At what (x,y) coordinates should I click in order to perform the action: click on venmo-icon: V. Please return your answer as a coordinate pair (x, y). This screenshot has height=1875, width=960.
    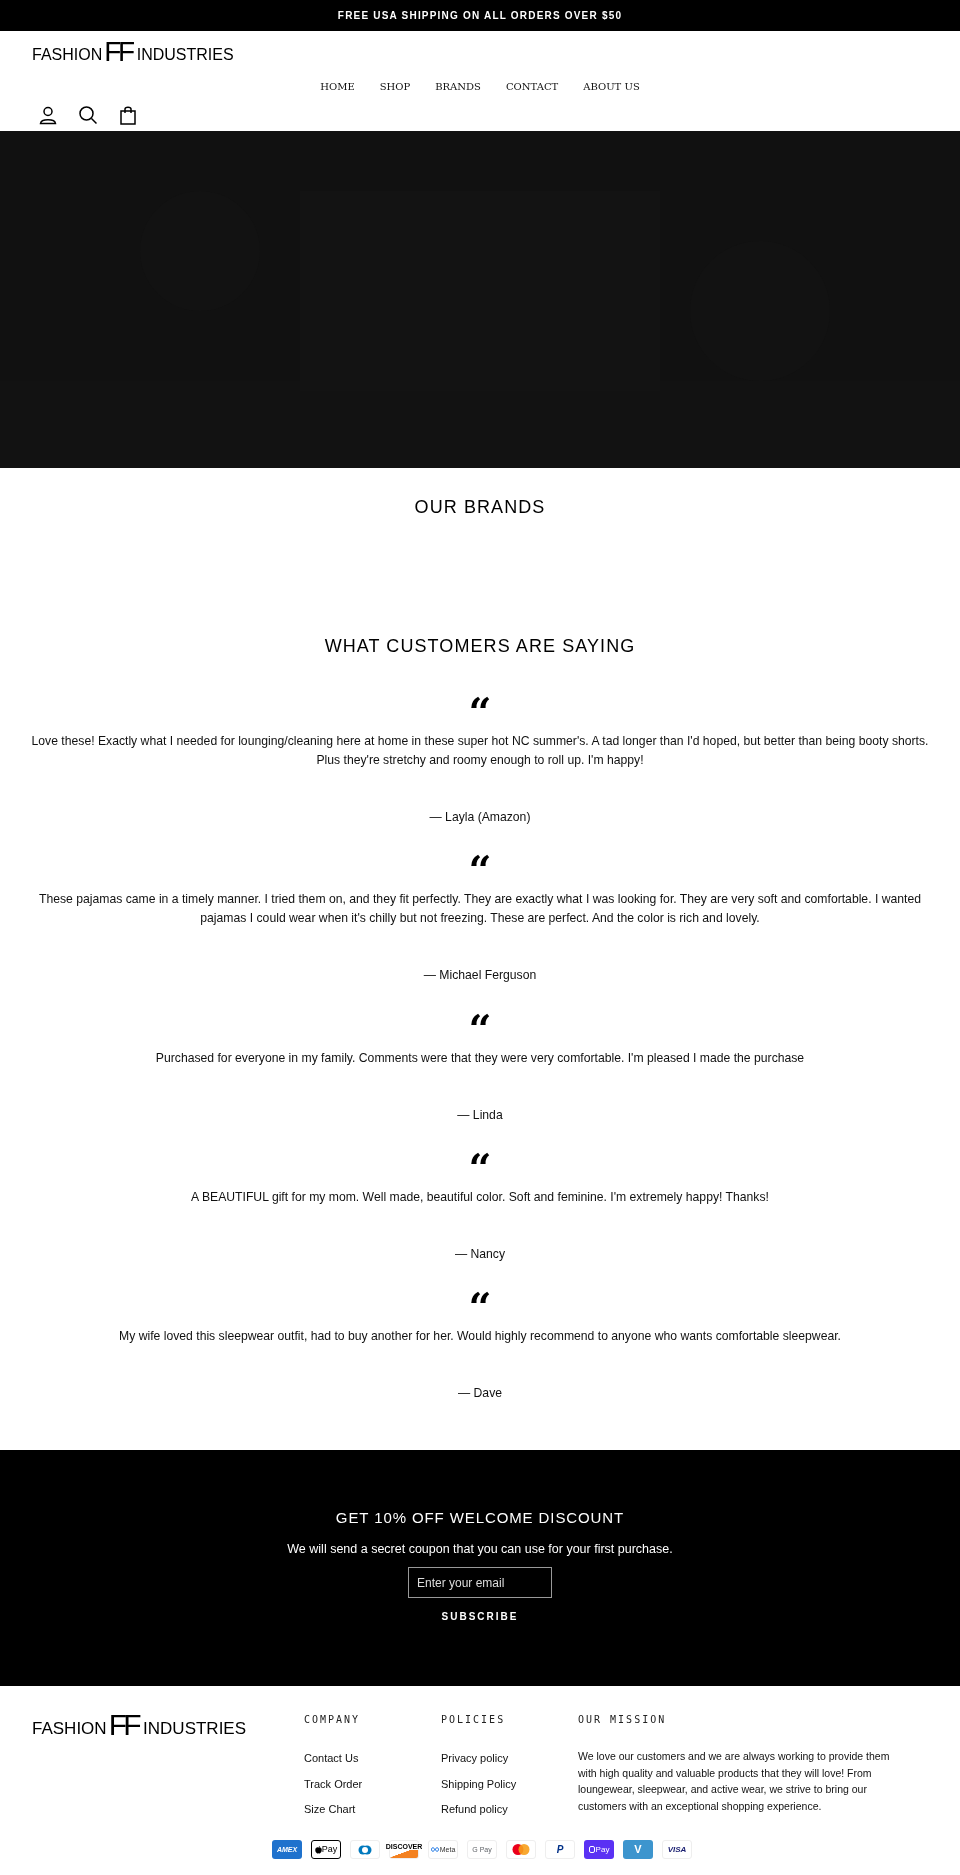
    Looking at the image, I should click on (638, 1849).